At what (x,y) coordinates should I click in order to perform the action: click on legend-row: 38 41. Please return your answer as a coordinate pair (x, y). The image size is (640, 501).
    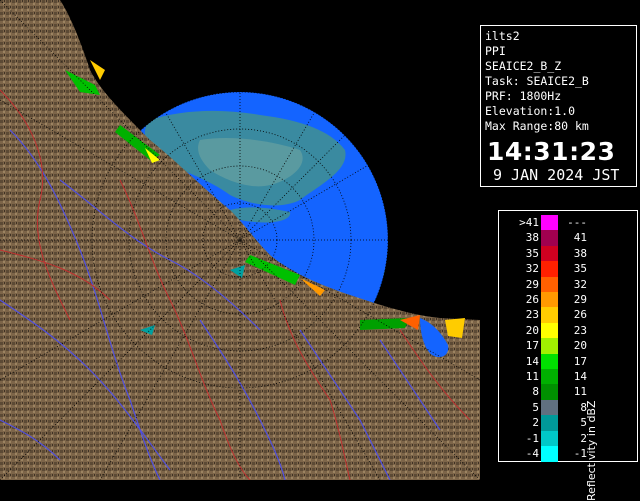
    Looking at the image, I should click on (554, 238).